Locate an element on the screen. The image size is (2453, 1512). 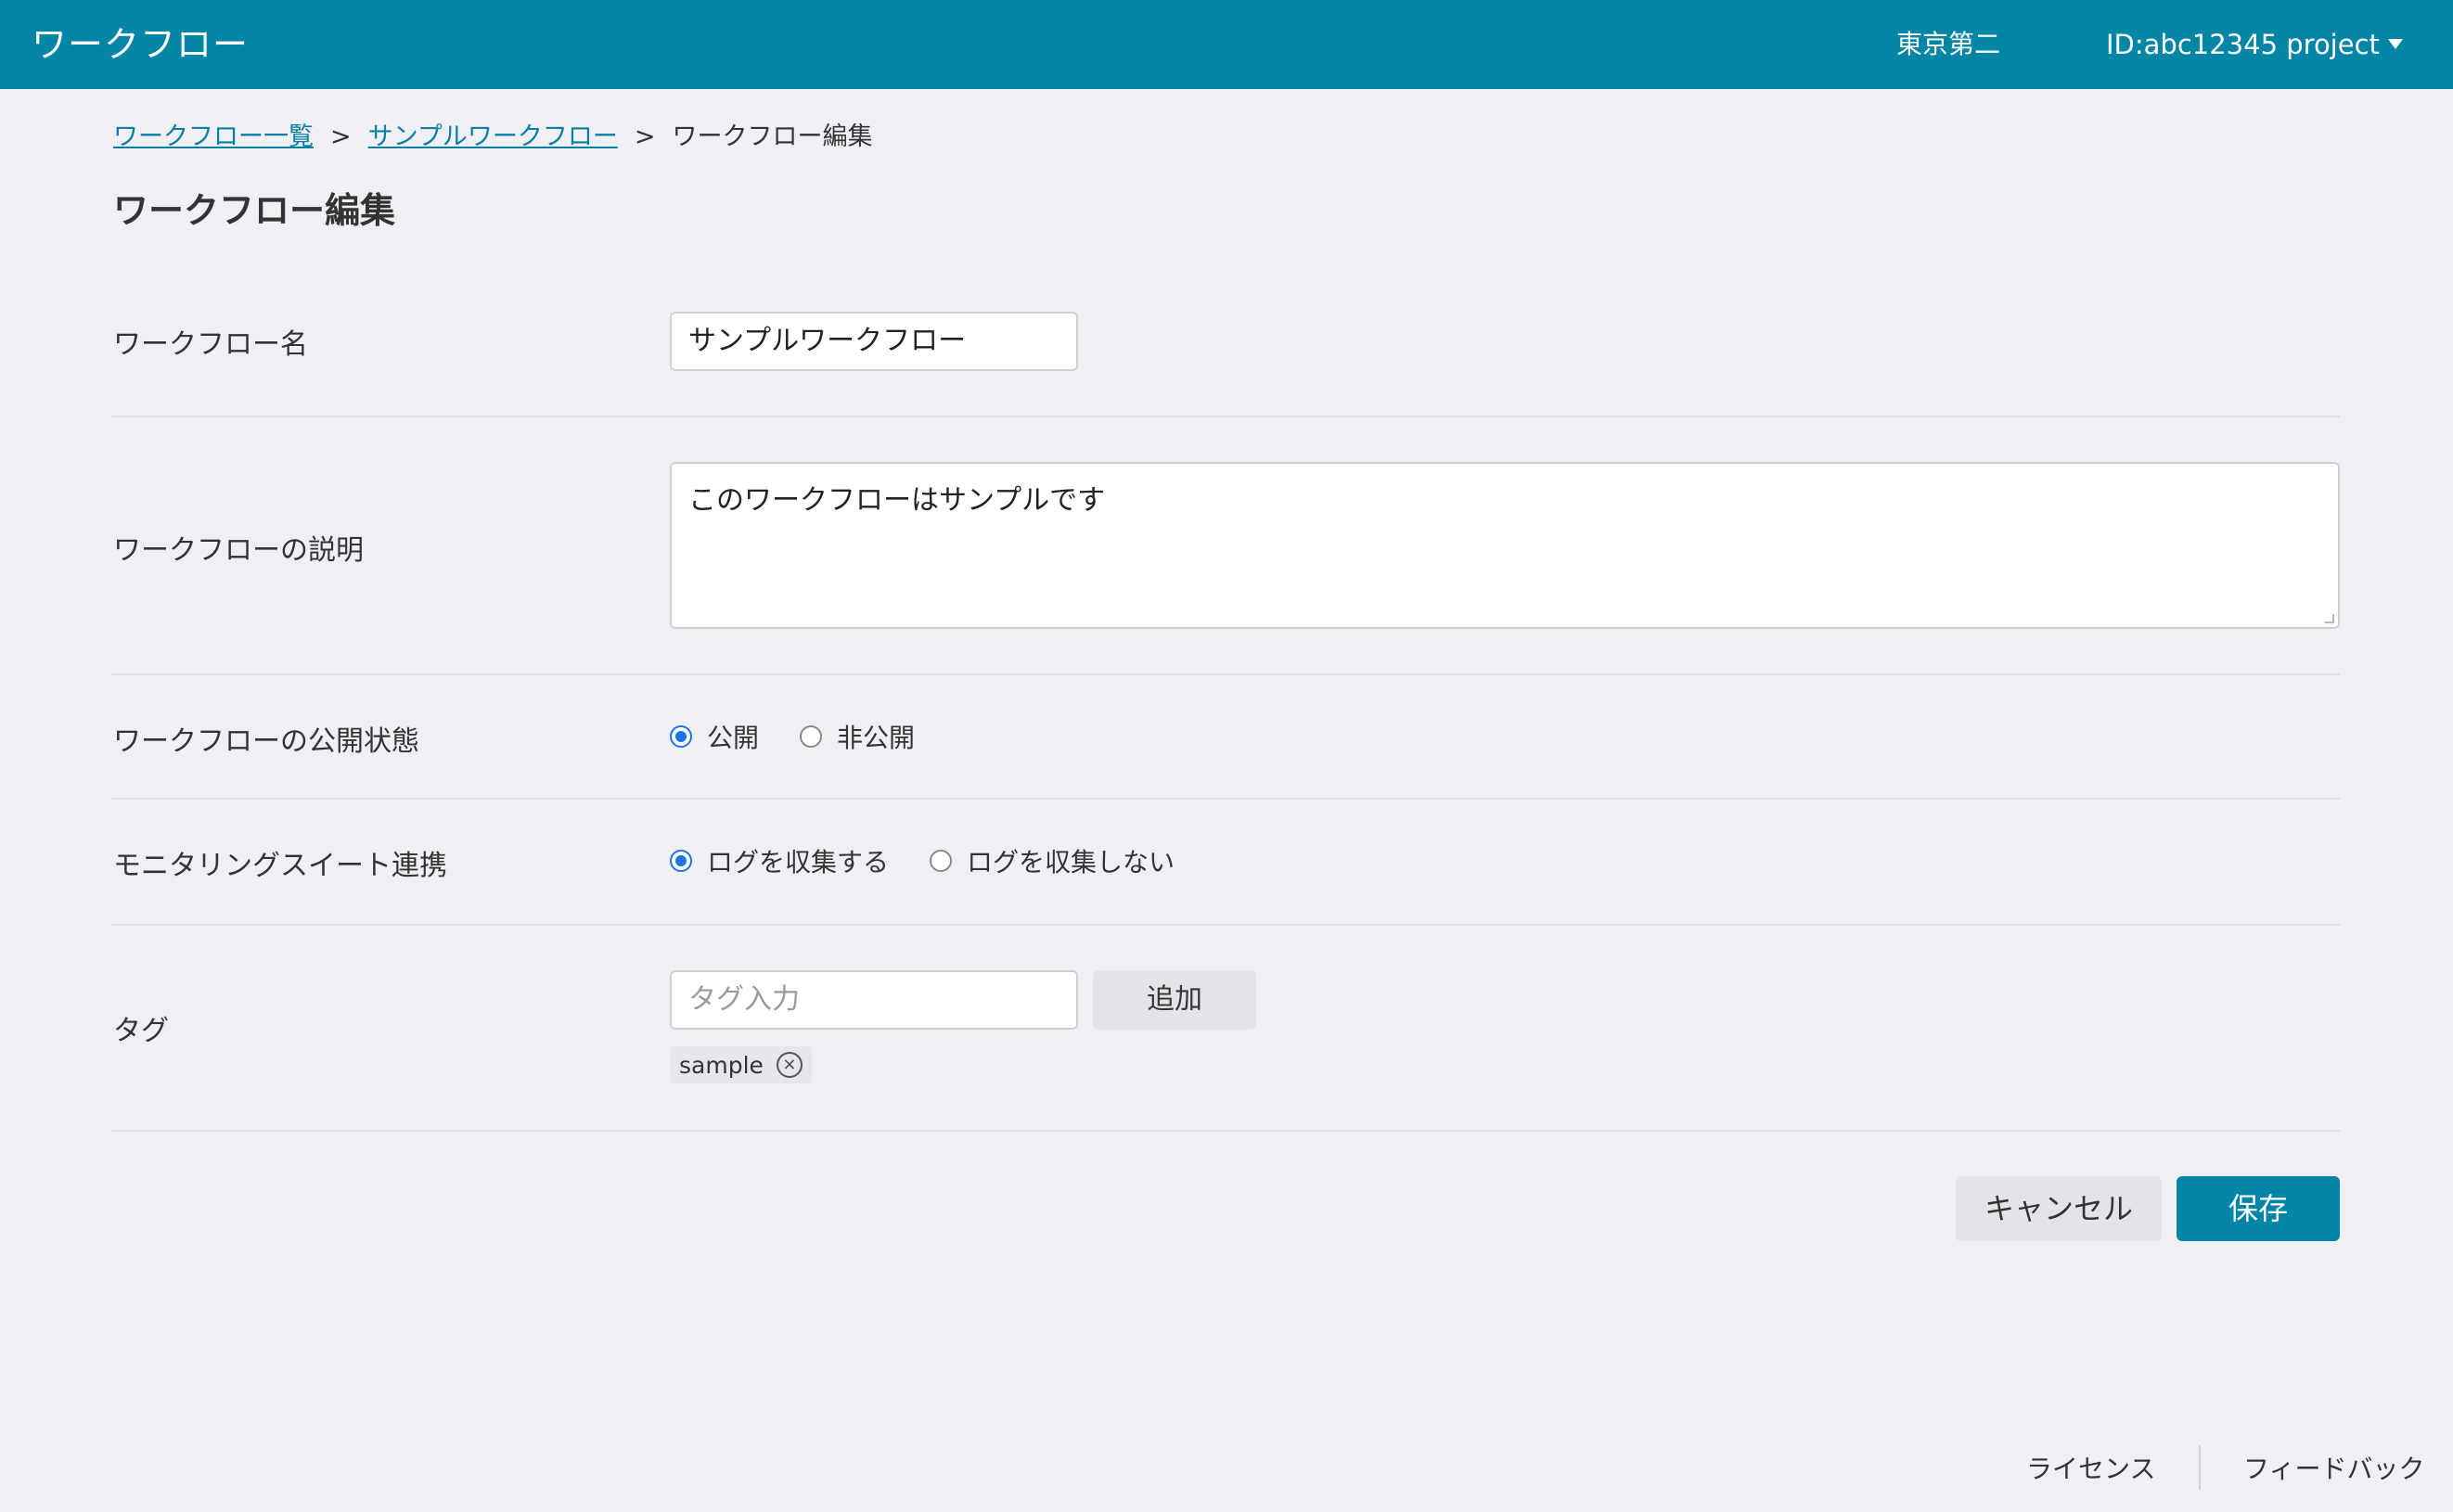
workflow-description-textarea: このワークフローはサンプルです is located at coordinates (1505, 546).